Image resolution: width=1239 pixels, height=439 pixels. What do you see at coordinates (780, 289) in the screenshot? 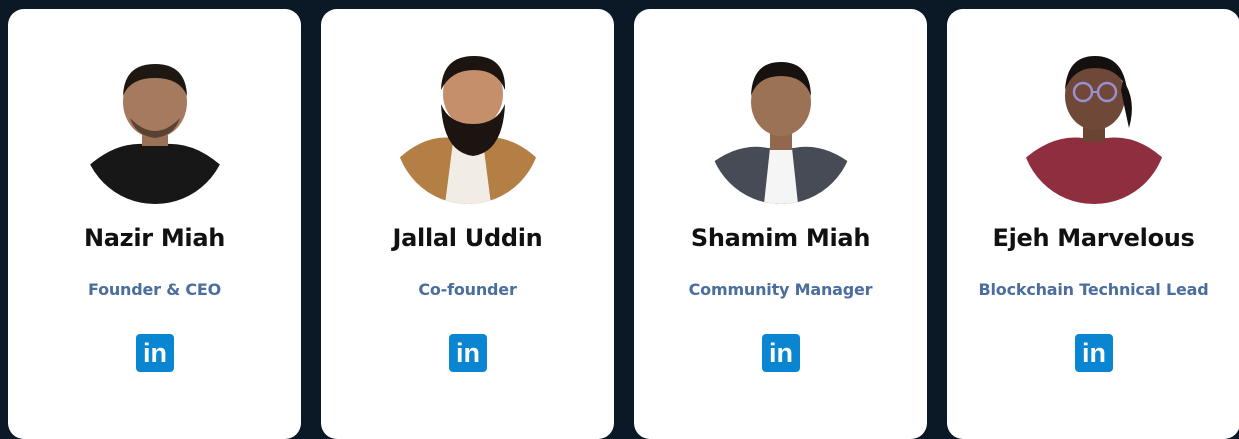
I see `member-role: Community Manager` at bounding box center [780, 289].